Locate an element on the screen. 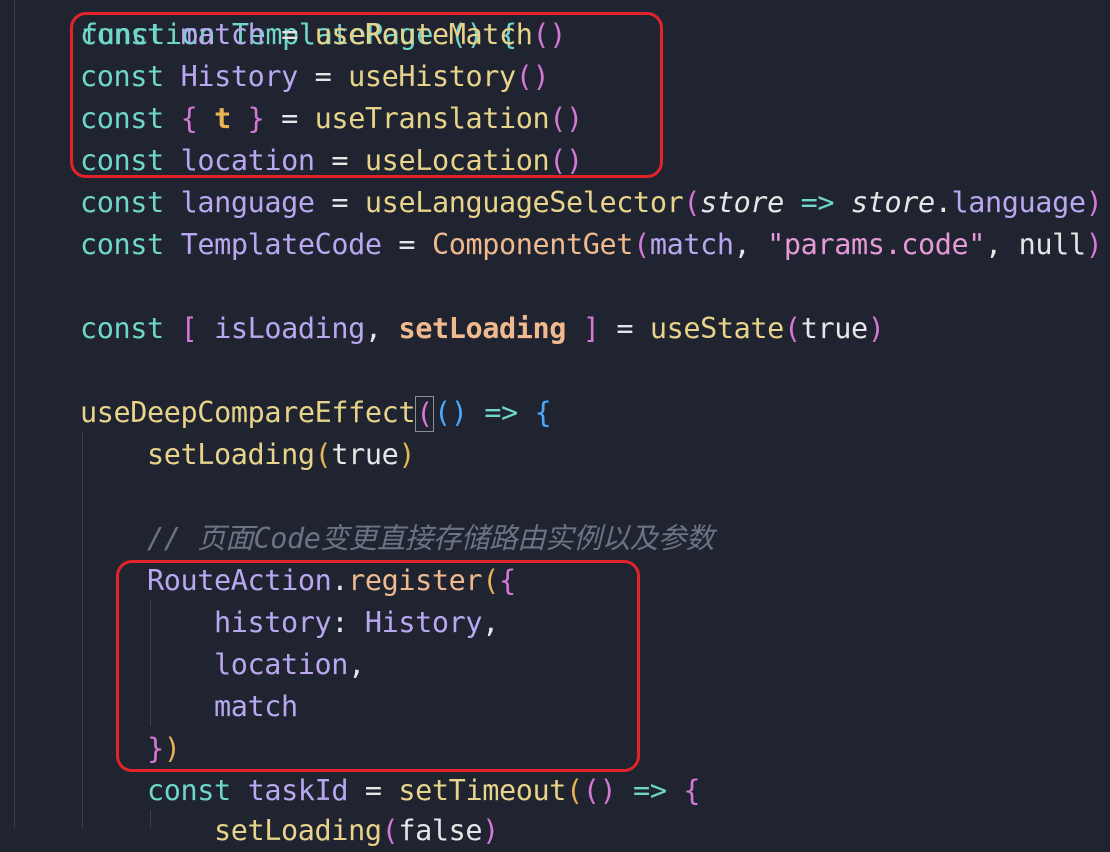 The image size is (1110, 852). function-name: ComponentGet is located at coordinates (532, 244).